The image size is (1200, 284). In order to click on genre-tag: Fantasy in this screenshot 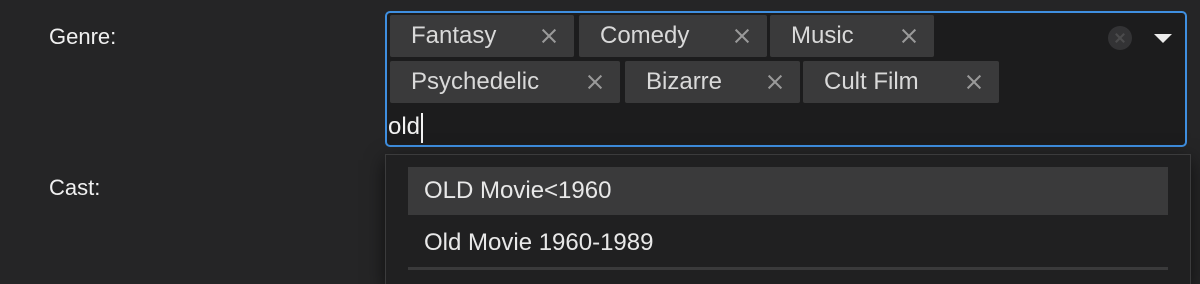, I will do `click(482, 36)`.